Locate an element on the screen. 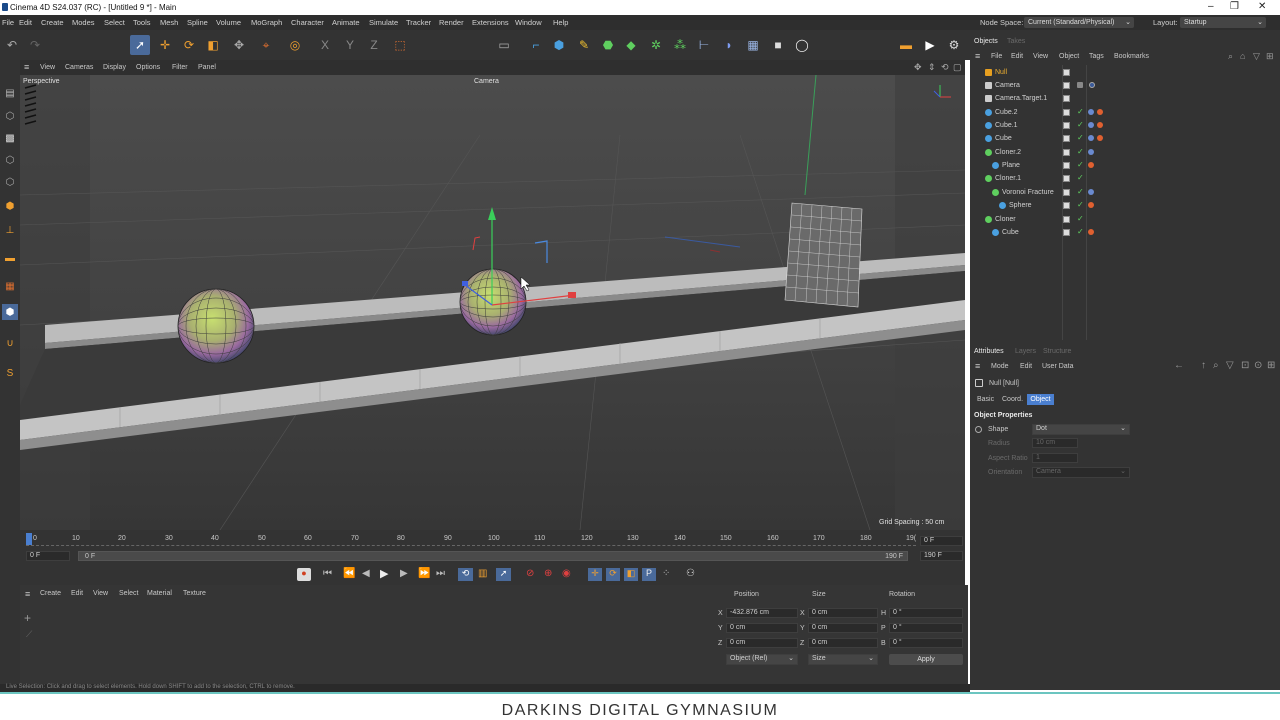 This screenshot has width=1280, height=720. soft-selection-icon: S is located at coordinates (10, 373).